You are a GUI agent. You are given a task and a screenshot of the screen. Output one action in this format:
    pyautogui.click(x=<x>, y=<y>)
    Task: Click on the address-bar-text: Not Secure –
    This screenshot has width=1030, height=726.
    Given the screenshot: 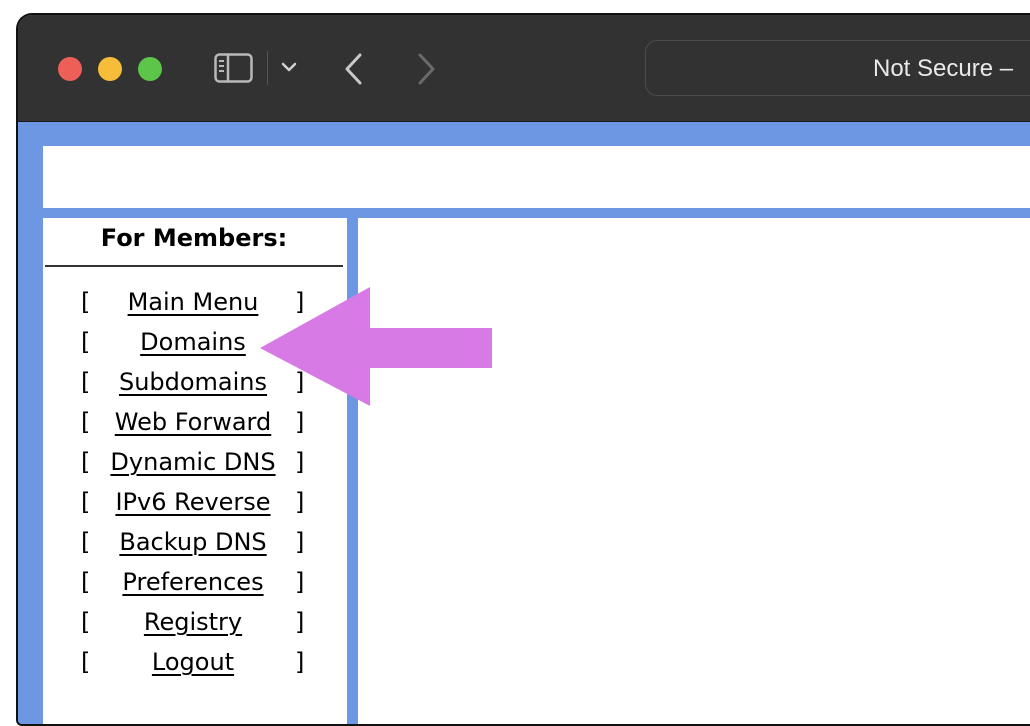 What is the action you would take?
    pyautogui.click(x=943, y=68)
    